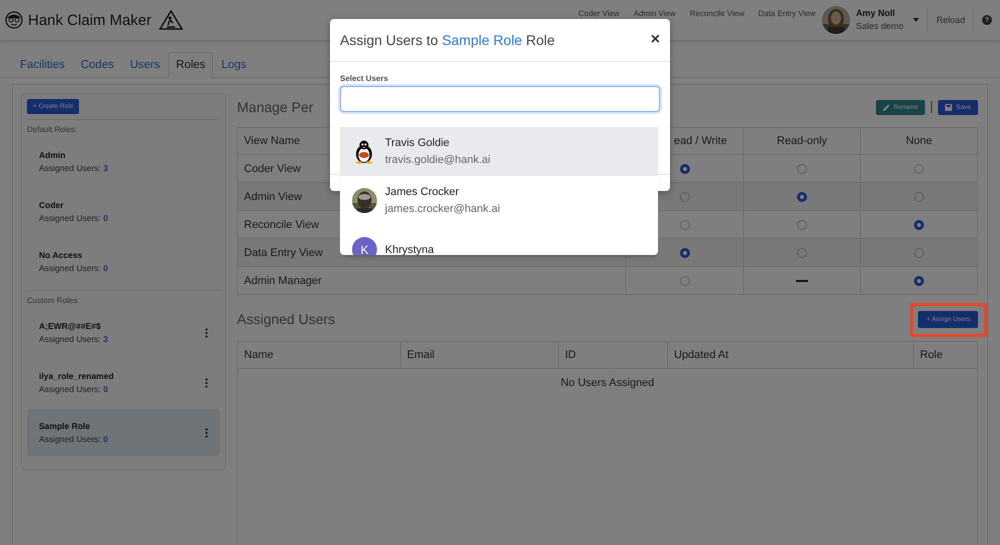  What do you see at coordinates (950, 20) in the screenshot?
I see `reload-link: Reload` at bounding box center [950, 20].